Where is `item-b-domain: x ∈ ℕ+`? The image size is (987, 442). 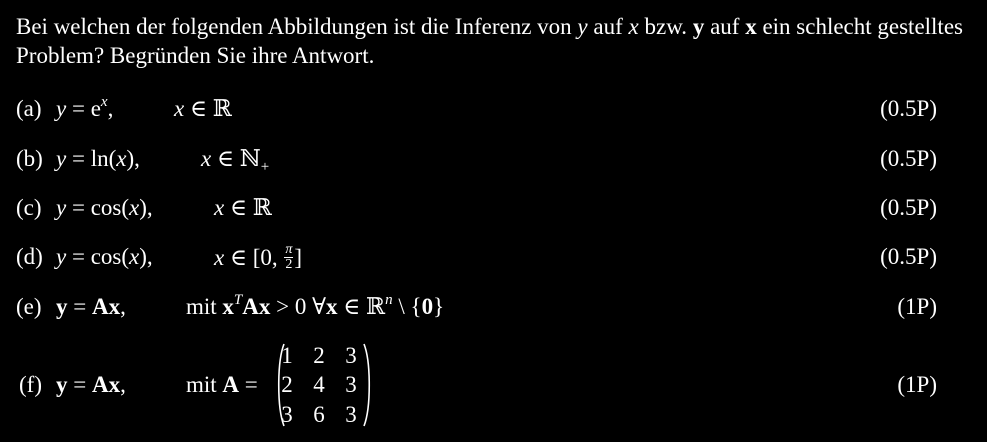
item-b-domain: x ∈ ℕ+ is located at coordinates (235, 160).